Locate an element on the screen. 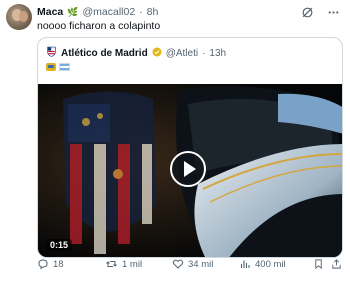 The height and width of the screenshot is (282, 350). quote-header: Atlético de Madrid @Atleti · 13h is located at coordinates (136, 53).